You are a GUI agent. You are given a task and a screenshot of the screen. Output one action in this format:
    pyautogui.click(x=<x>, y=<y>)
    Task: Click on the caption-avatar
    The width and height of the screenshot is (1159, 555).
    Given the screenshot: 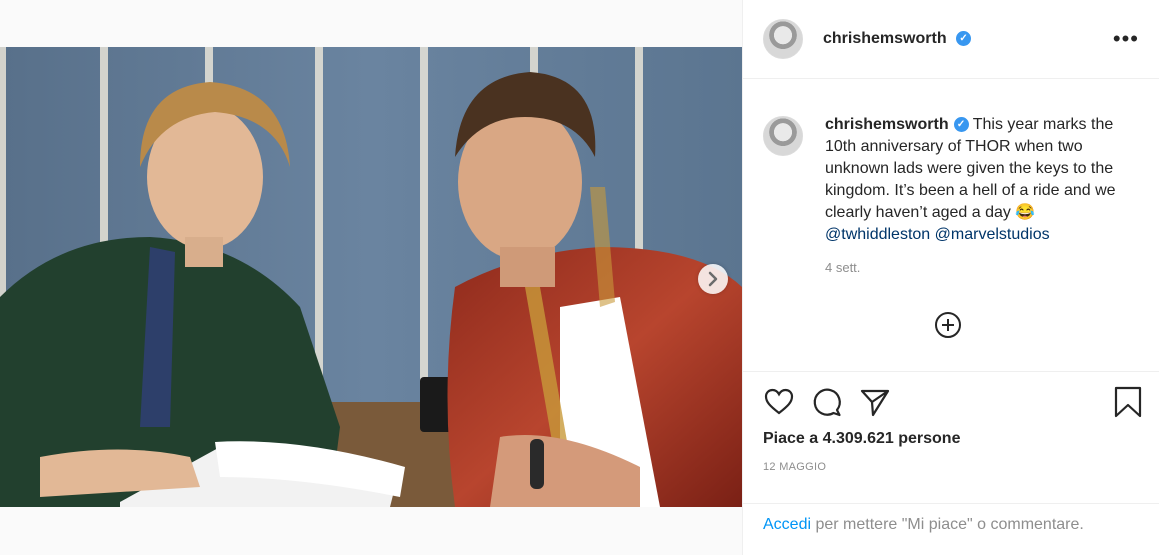 What is the action you would take?
    pyautogui.click(x=783, y=136)
    